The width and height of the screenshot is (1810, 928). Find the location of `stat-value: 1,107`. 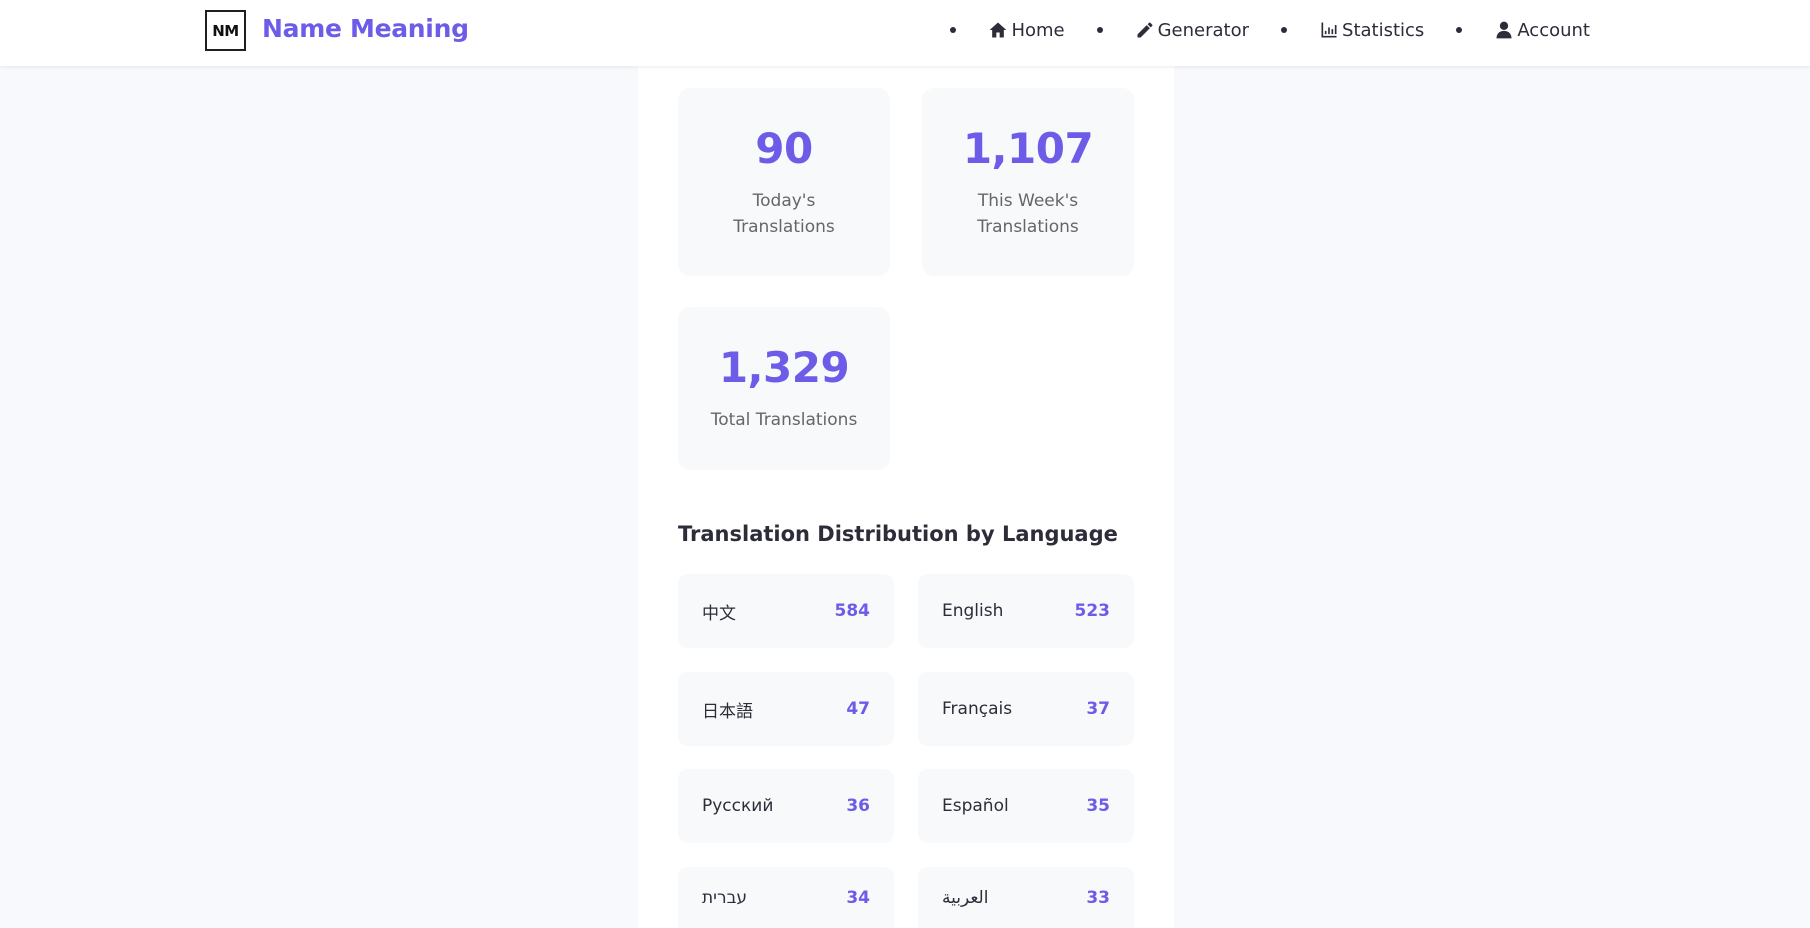

stat-value: 1,107 is located at coordinates (1028, 148).